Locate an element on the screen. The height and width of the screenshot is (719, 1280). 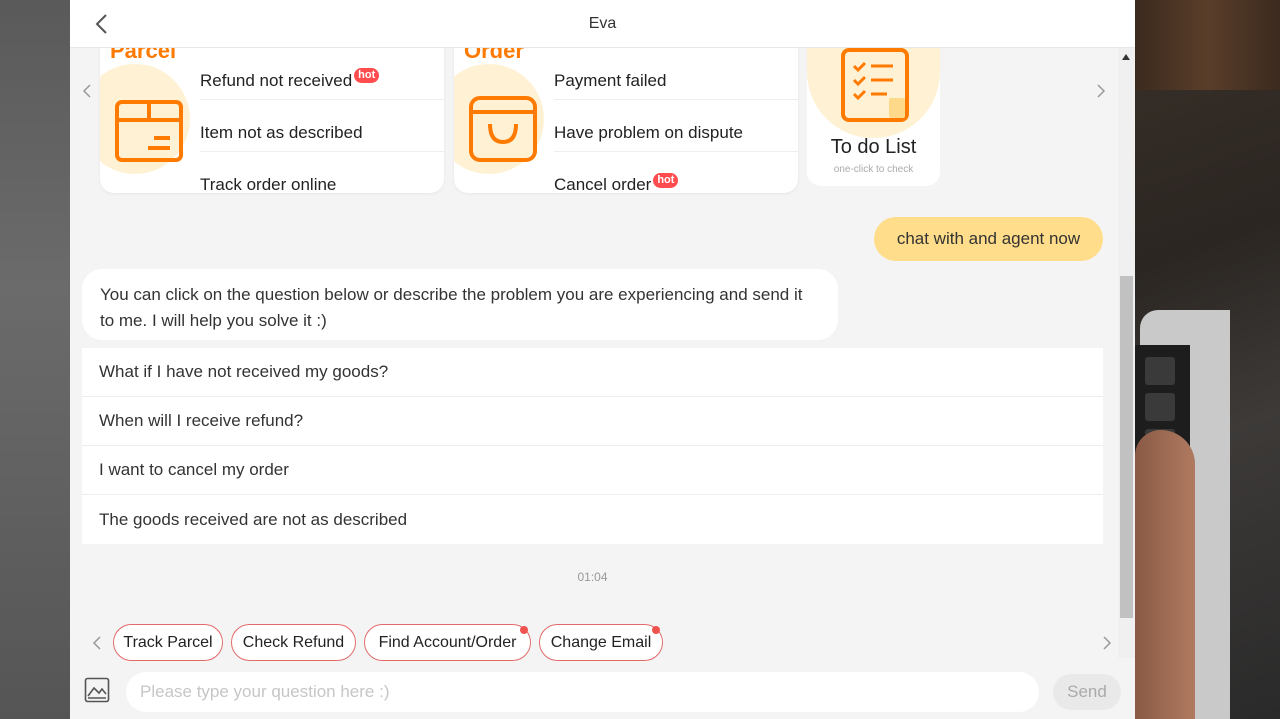
scrollbar is located at coordinates (1126, 353).